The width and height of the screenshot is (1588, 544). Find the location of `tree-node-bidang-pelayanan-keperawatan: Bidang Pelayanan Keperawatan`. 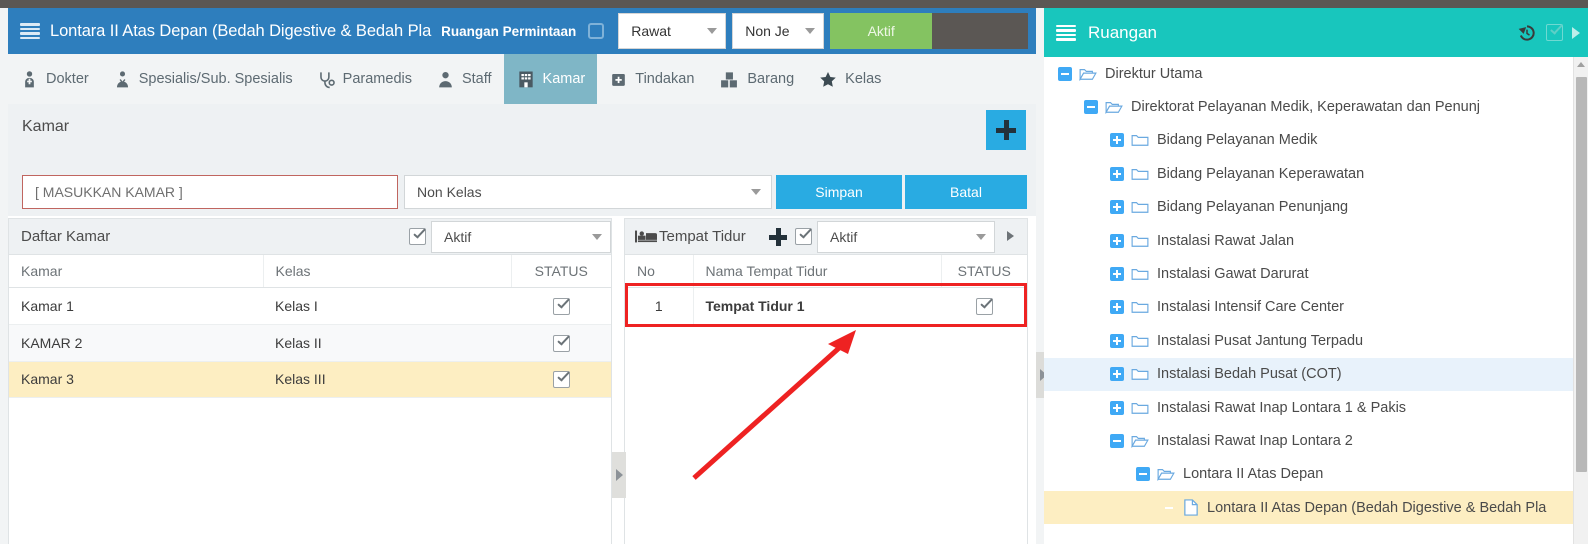

tree-node-bidang-pelayanan-keperawatan: Bidang Pelayanan Keperawatan is located at coordinates (1316, 173).